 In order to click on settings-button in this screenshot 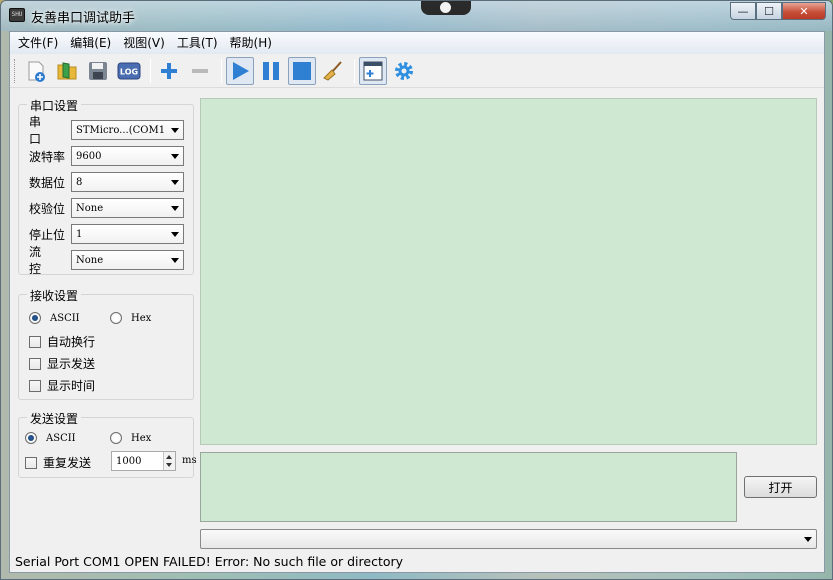, I will do `click(404, 71)`.